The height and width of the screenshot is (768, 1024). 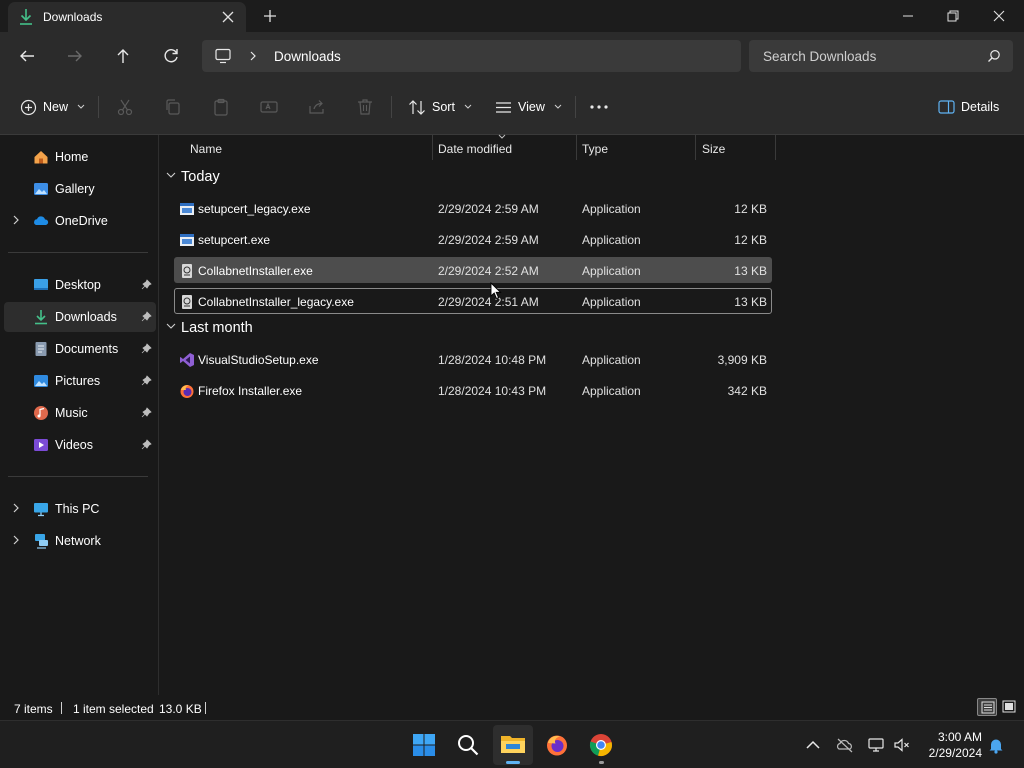 I want to click on taskbar-clock: 3:00 AM 2/29/2024, so click(x=950, y=745).